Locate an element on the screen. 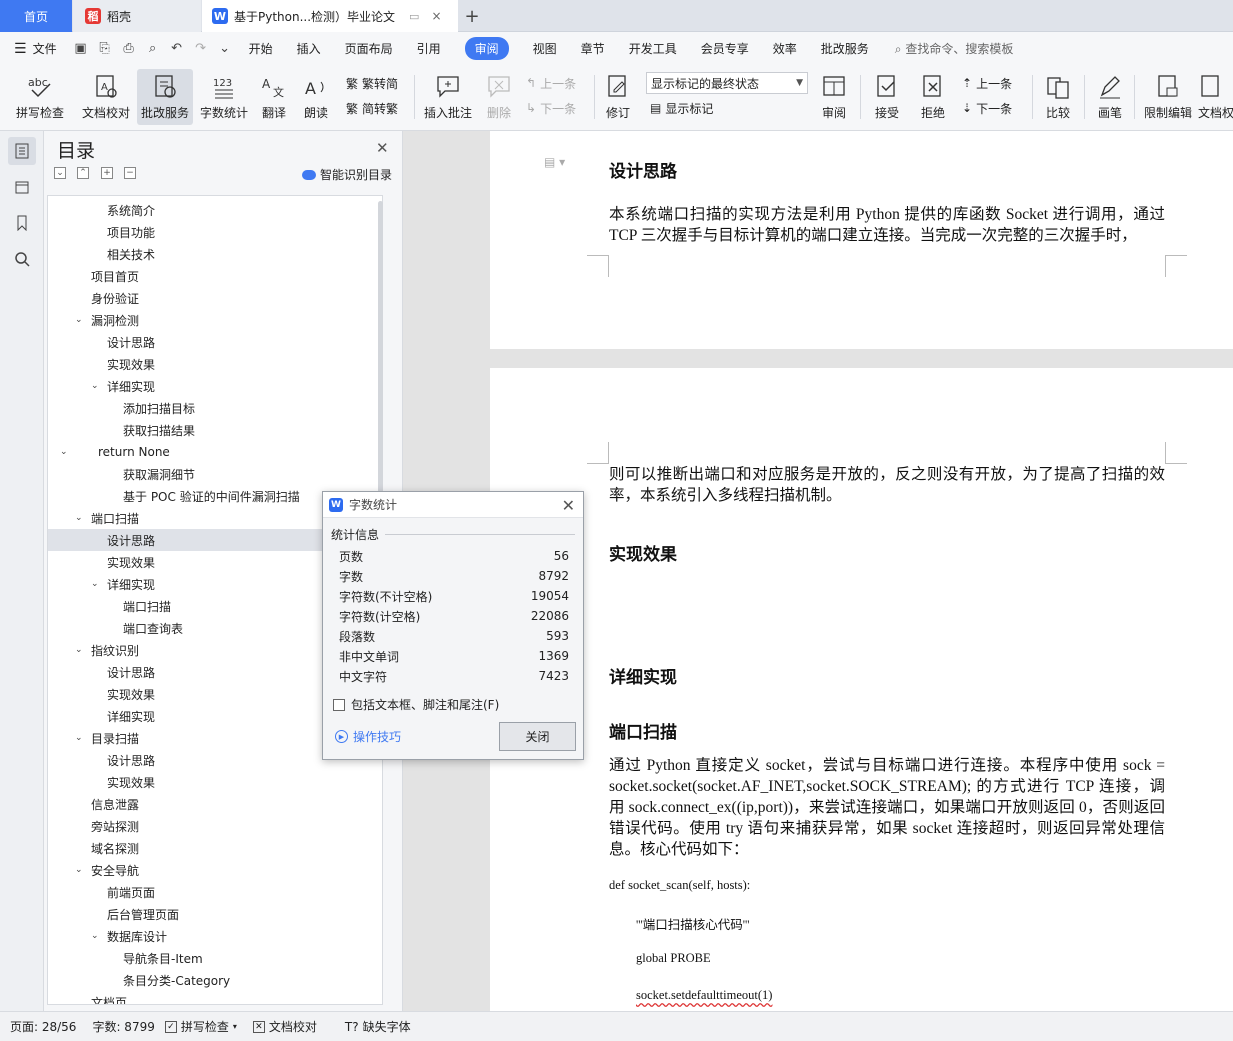  code-line-3: global PROBE is located at coordinates (673, 958).